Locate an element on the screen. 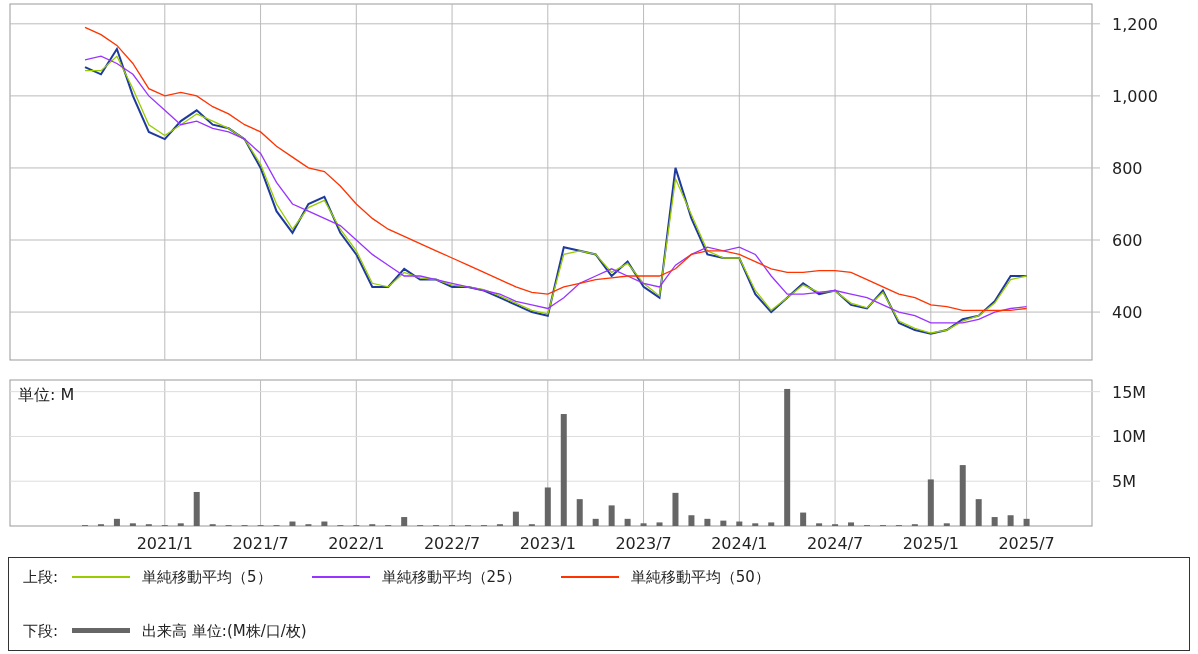 The height and width of the screenshot is (654, 1198). y-axis-label: 600 is located at coordinates (1127, 240).